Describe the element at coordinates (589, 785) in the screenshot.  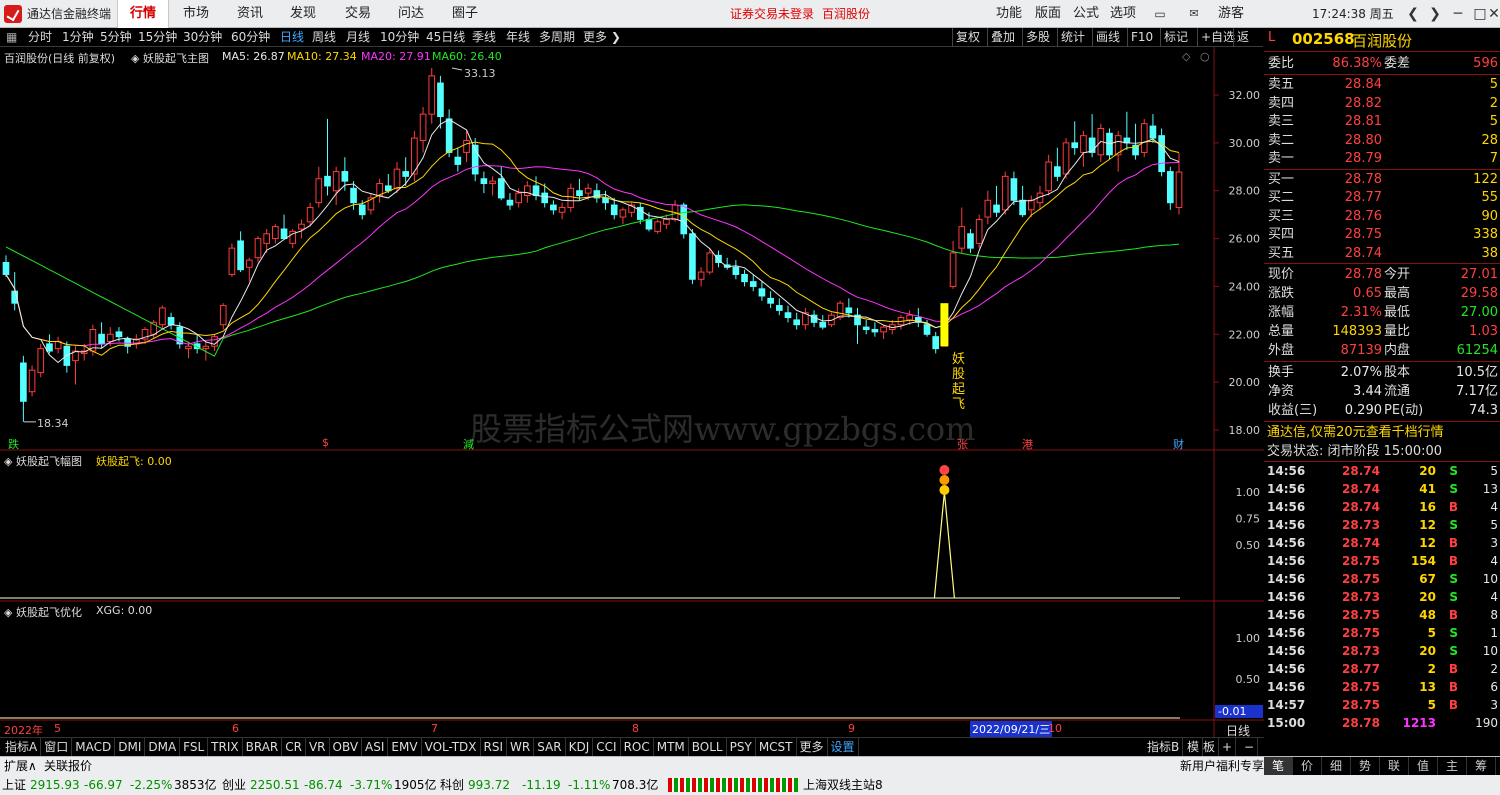
I see `market-index-2-3: -1.11%` at that location.